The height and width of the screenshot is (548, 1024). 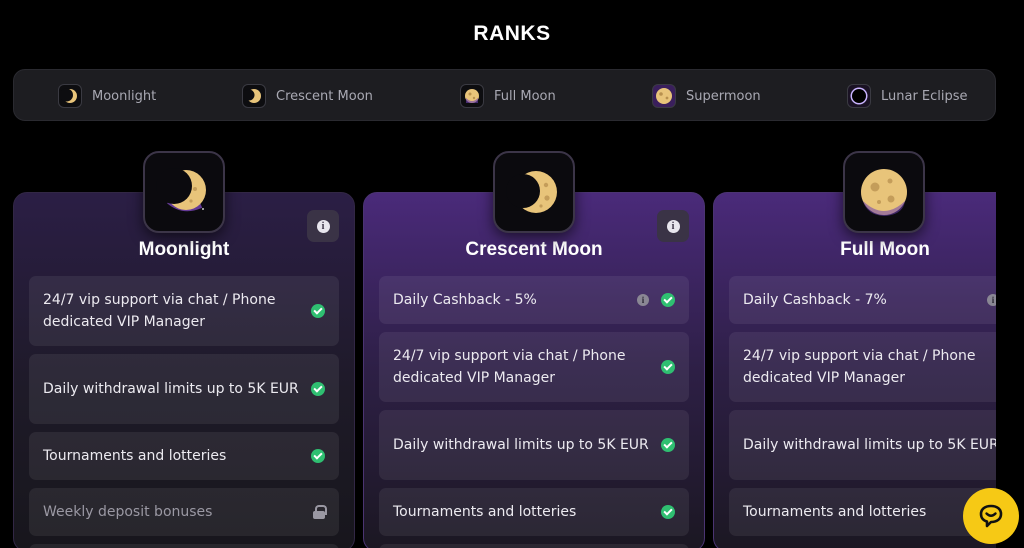 I want to click on feature-text: Daily Cashback - 5%, so click(x=465, y=300).